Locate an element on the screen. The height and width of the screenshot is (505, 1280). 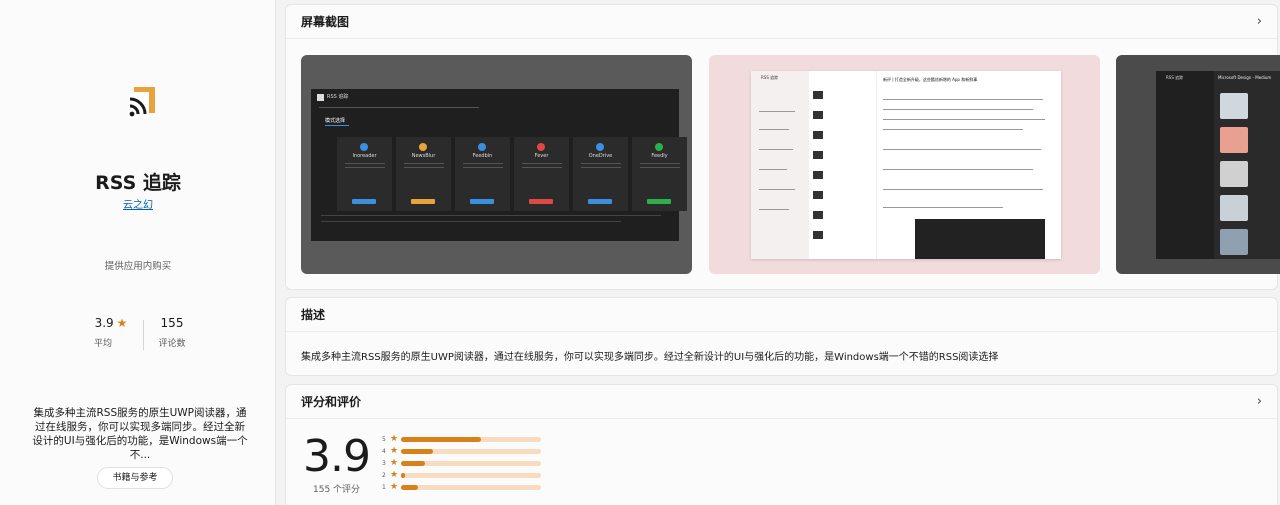
publisher-link: 云之幻 is located at coordinates (138, 203).